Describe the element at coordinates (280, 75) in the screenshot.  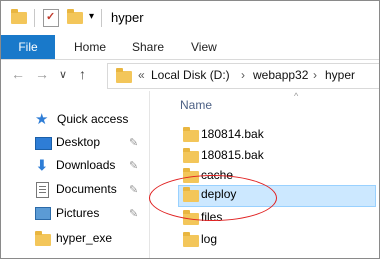
I see `breadcrumb-webapp32: webapp32` at that location.